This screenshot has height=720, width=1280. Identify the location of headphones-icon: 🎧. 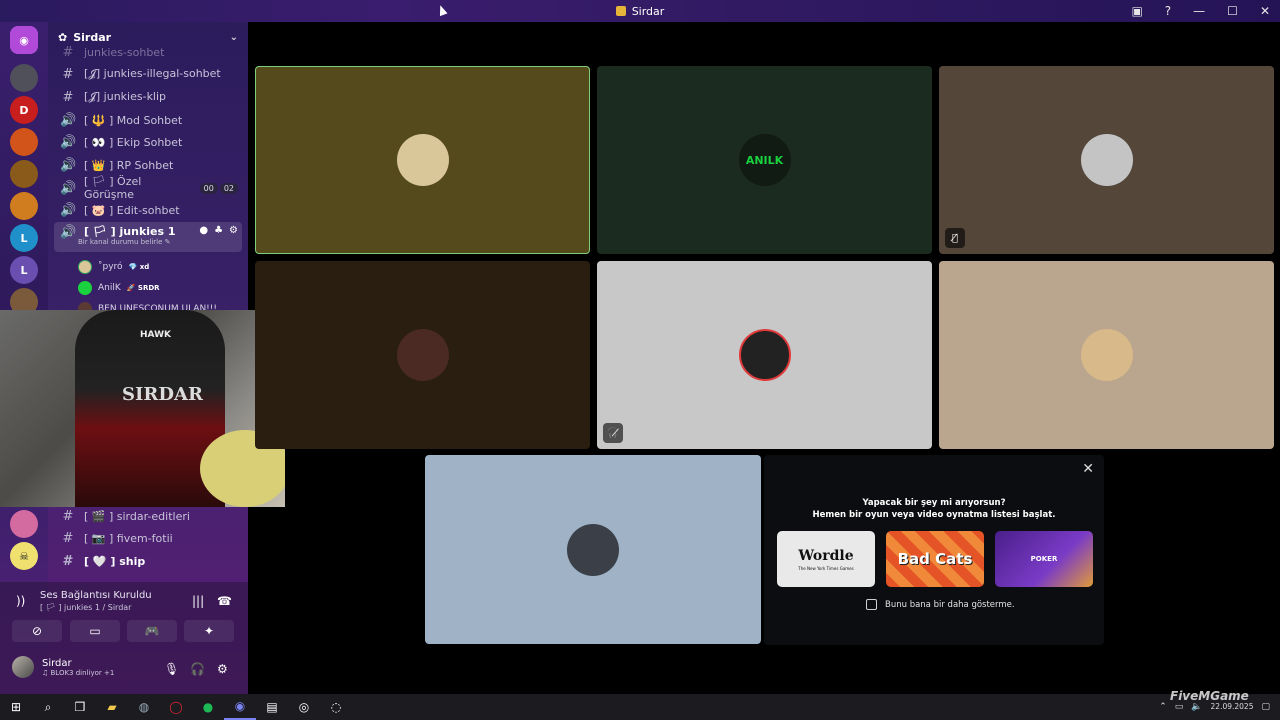
(197, 669).